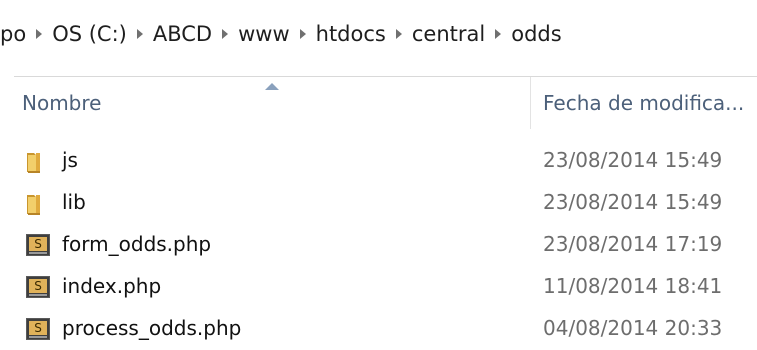 The image size is (757, 350). Describe the element at coordinates (264, 34) in the screenshot. I see `breadcrumb-item-www: www` at that location.